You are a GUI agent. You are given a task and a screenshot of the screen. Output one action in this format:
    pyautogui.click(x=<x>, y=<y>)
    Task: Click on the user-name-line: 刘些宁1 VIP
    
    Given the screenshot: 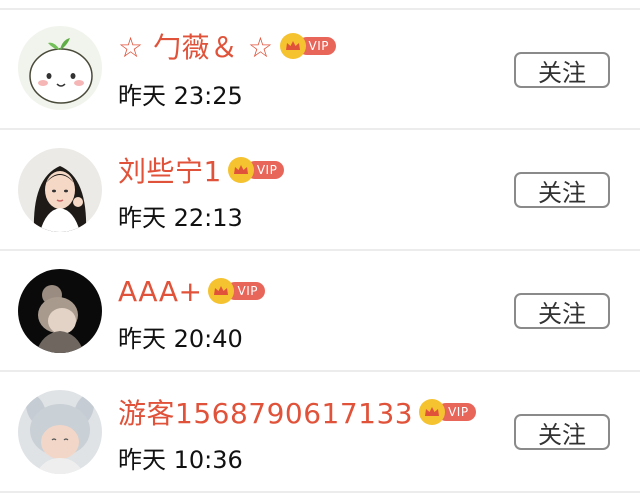 What is the action you would take?
    pyautogui.click(x=201, y=170)
    